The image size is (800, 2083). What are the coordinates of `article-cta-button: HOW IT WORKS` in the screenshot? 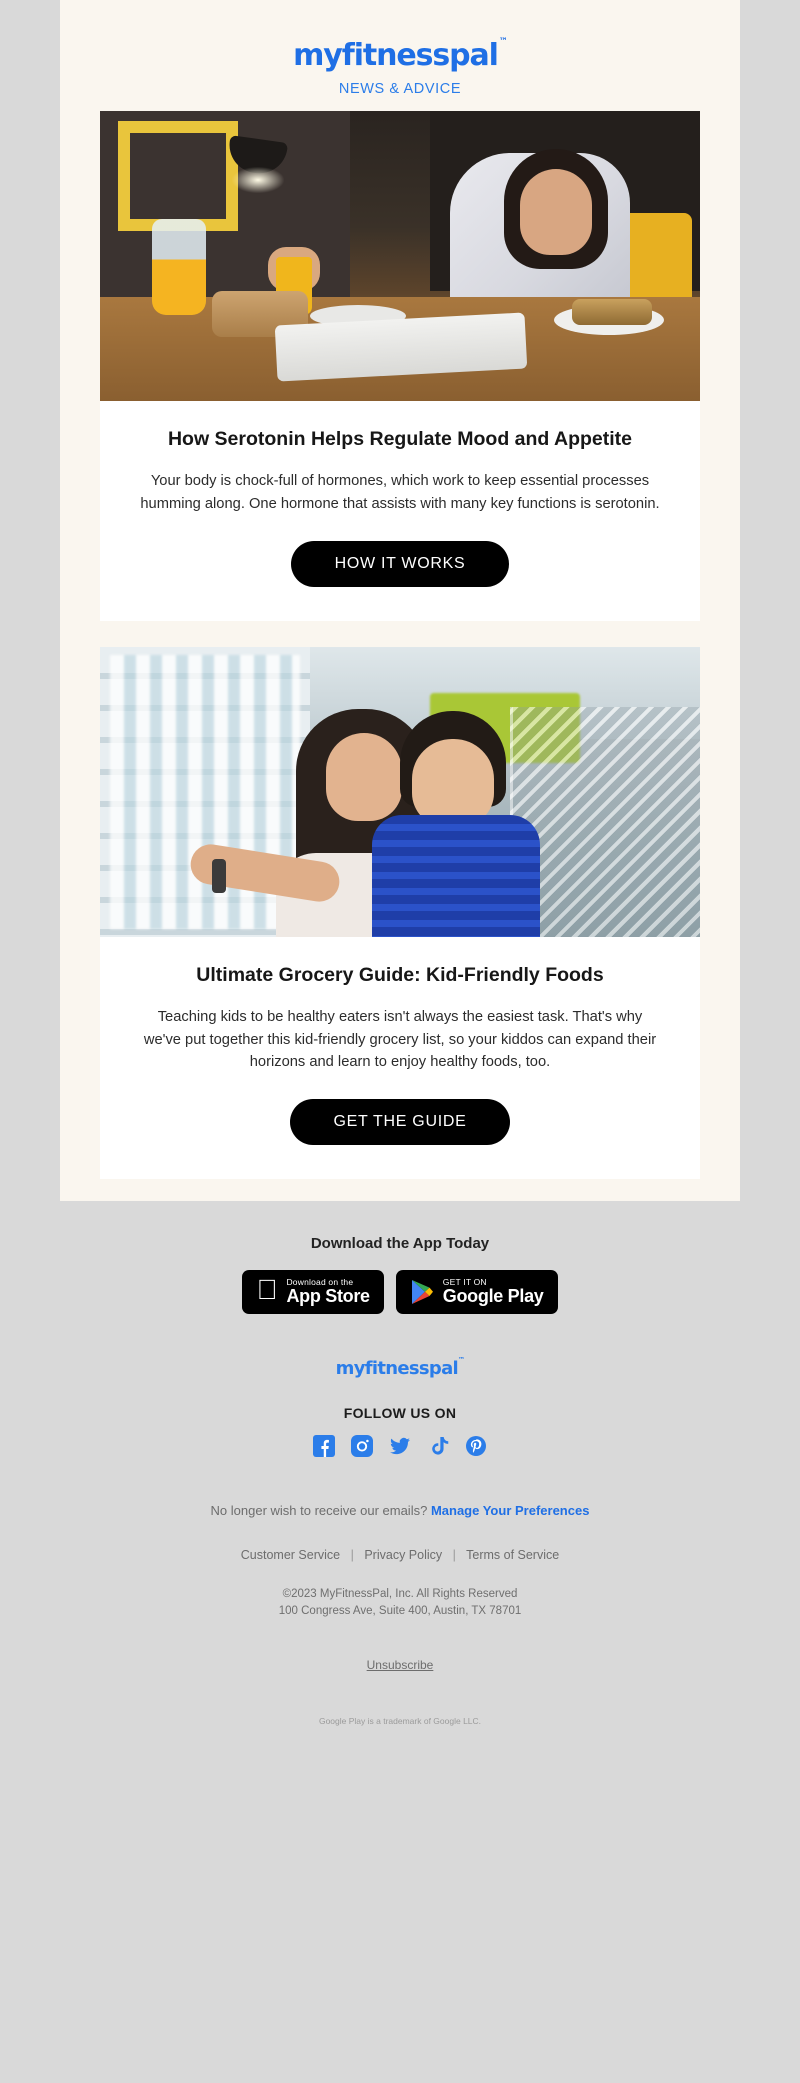 It's located at (400, 564).